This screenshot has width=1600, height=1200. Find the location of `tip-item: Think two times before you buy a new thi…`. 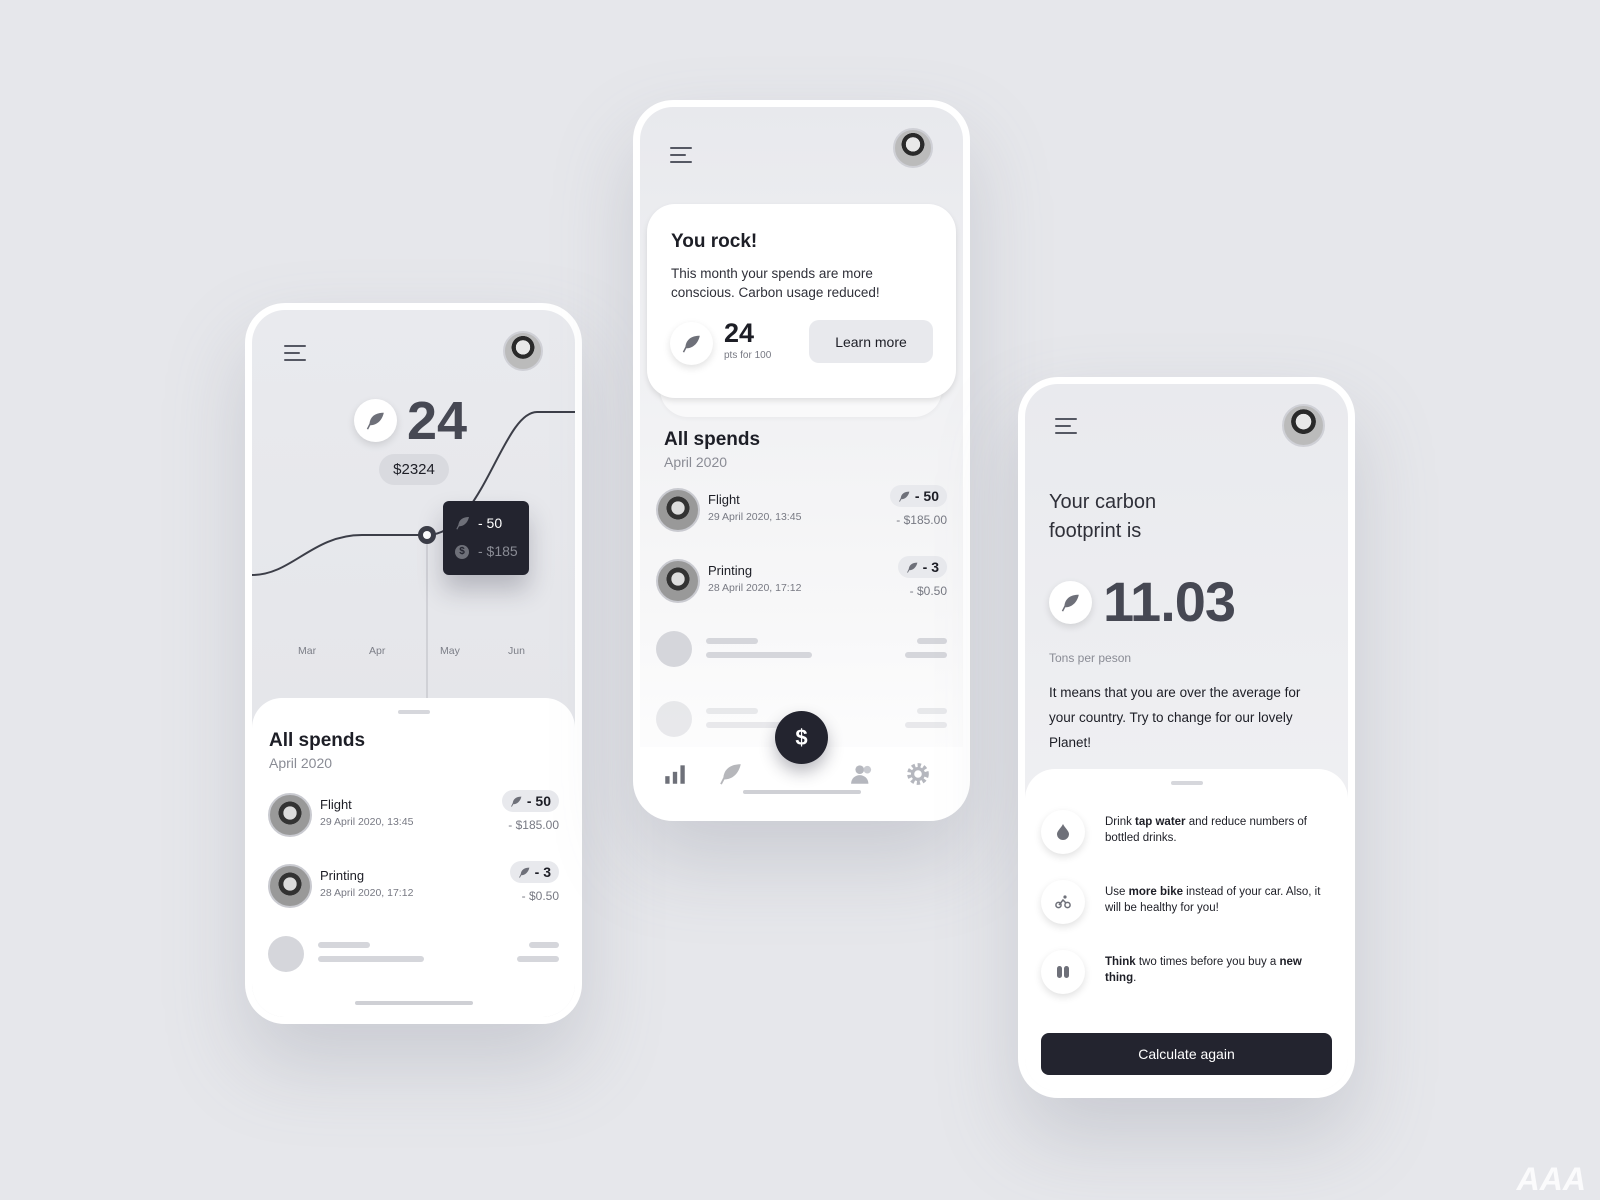

tip-item: Think two times before you buy a new thi… is located at coordinates (1186, 973).